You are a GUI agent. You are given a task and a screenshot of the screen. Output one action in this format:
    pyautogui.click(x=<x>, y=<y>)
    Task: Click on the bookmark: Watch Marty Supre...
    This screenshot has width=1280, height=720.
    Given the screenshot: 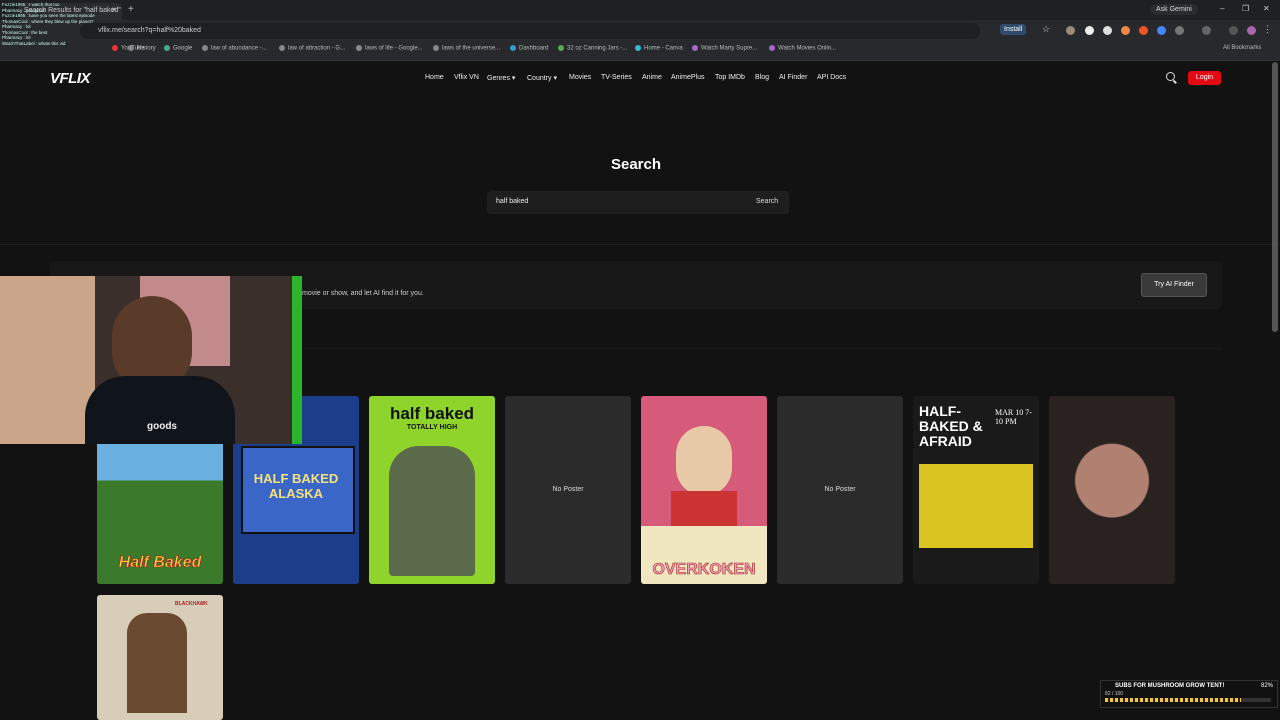 What is the action you would take?
    pyautogui.click(x=724, y=48)
    